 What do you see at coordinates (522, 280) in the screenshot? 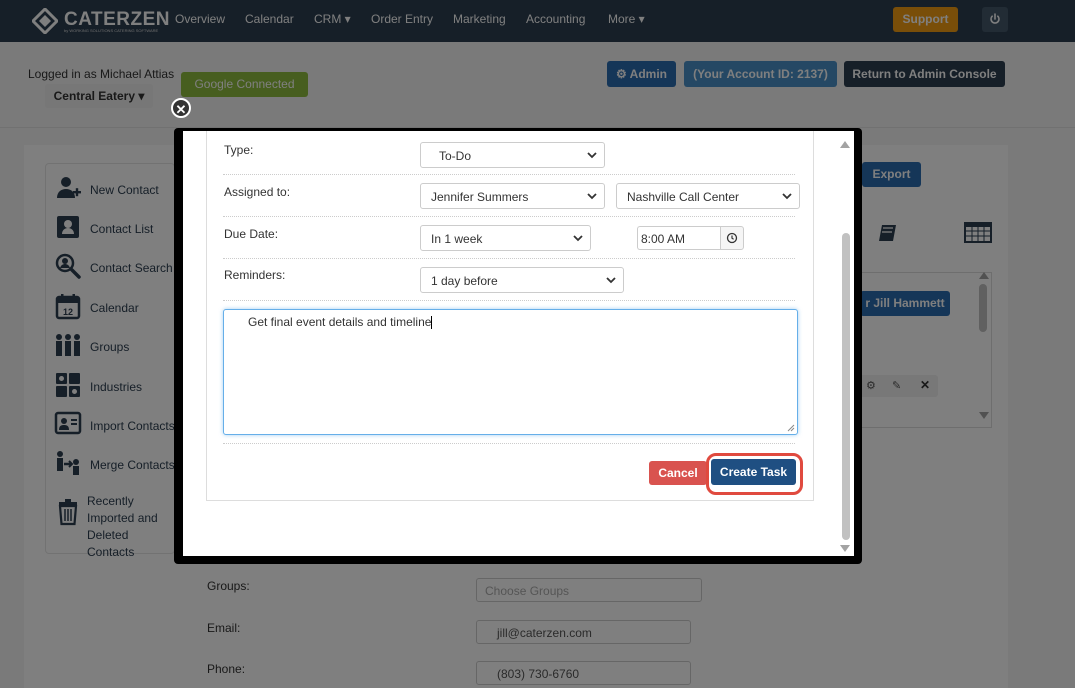
I see `reminders-select: 1 day before` at bounding box center [522, 280].